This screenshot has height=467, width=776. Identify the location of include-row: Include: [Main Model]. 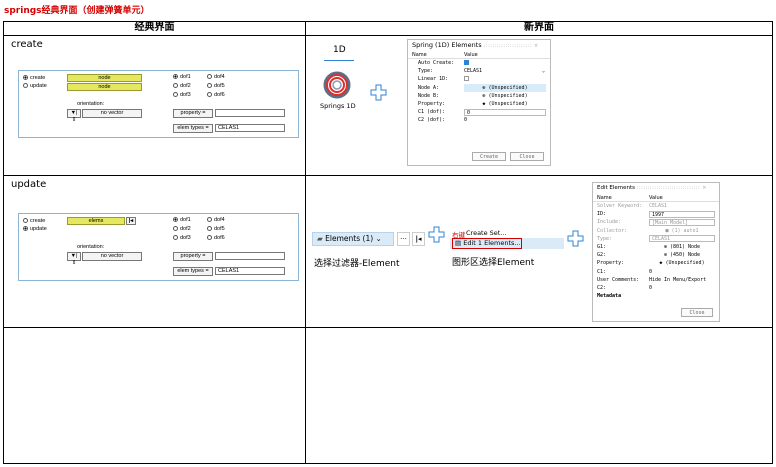
(656, 222).